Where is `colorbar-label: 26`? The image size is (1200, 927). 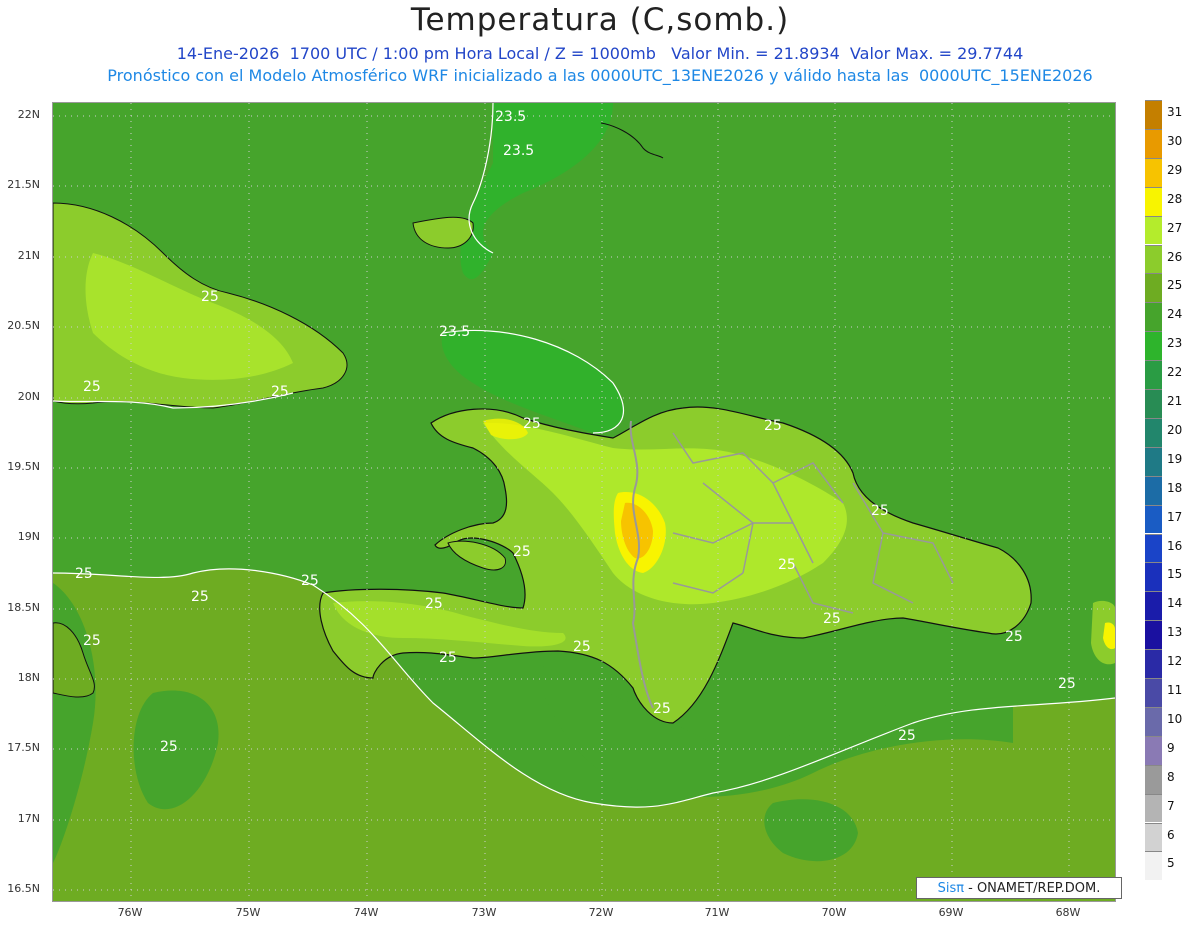 colorbar-label: 26 is located at coordinates (1175, 256).